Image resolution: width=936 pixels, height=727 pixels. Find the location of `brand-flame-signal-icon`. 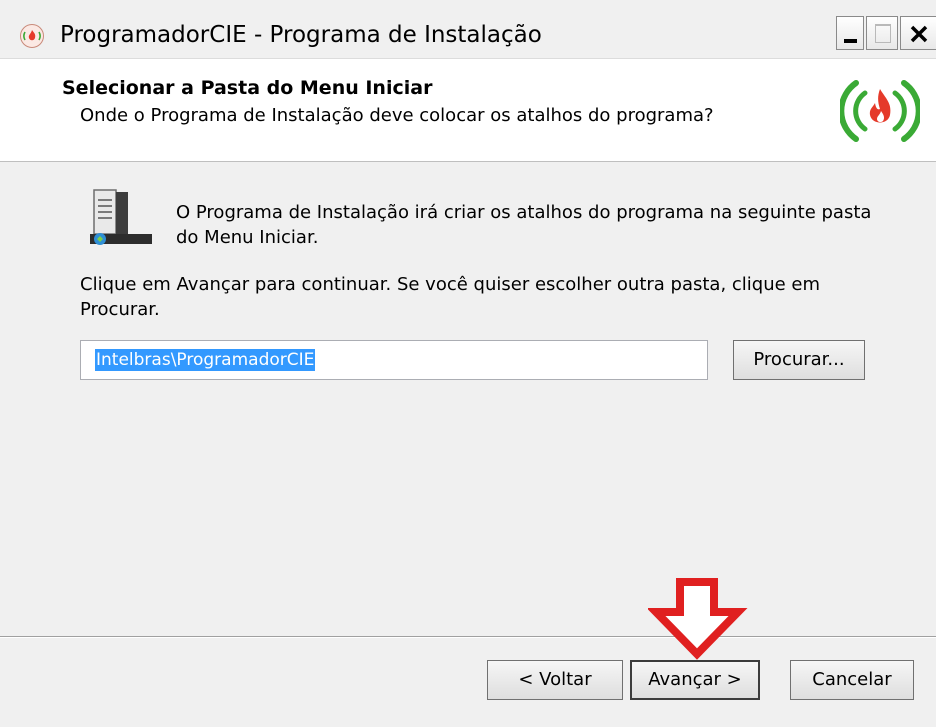

brand-flame-signal-icon is located at coordinates (880, 113).